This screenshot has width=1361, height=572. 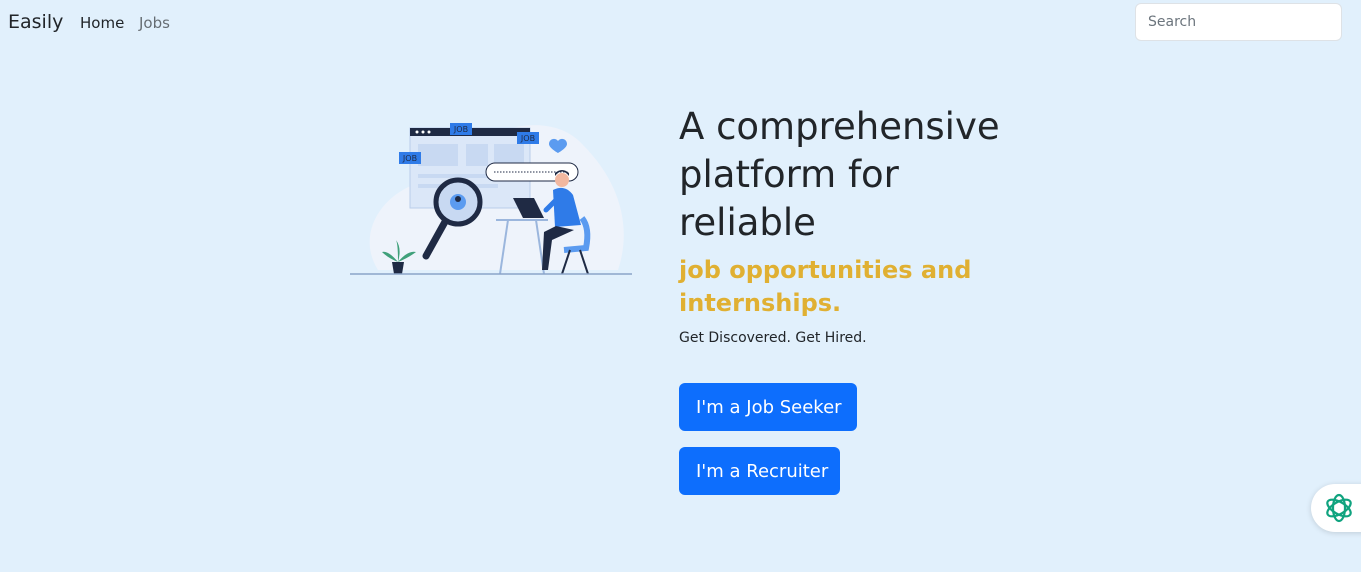 I want to click on top-navbar: Easily Home Jobs, so click(x=680, y=23).